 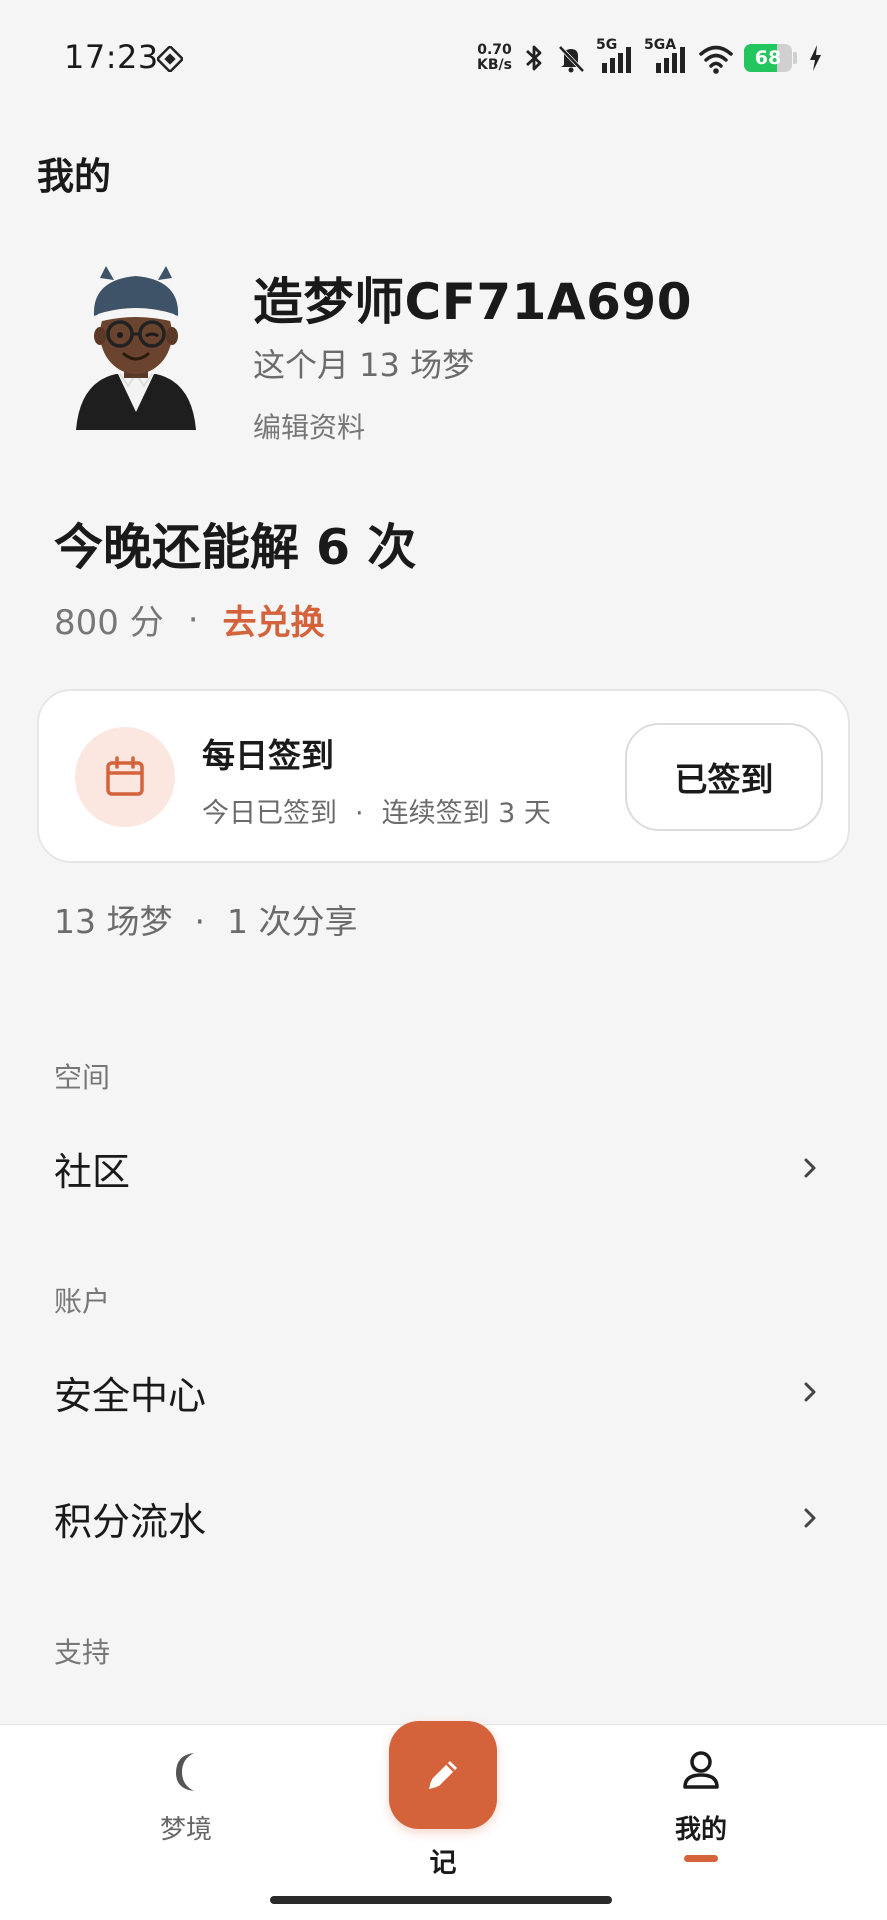 What do you see at coordinates (534, 58) in the screenshot?
I see `bluetooth-icon` at bounding box center [534, 58].